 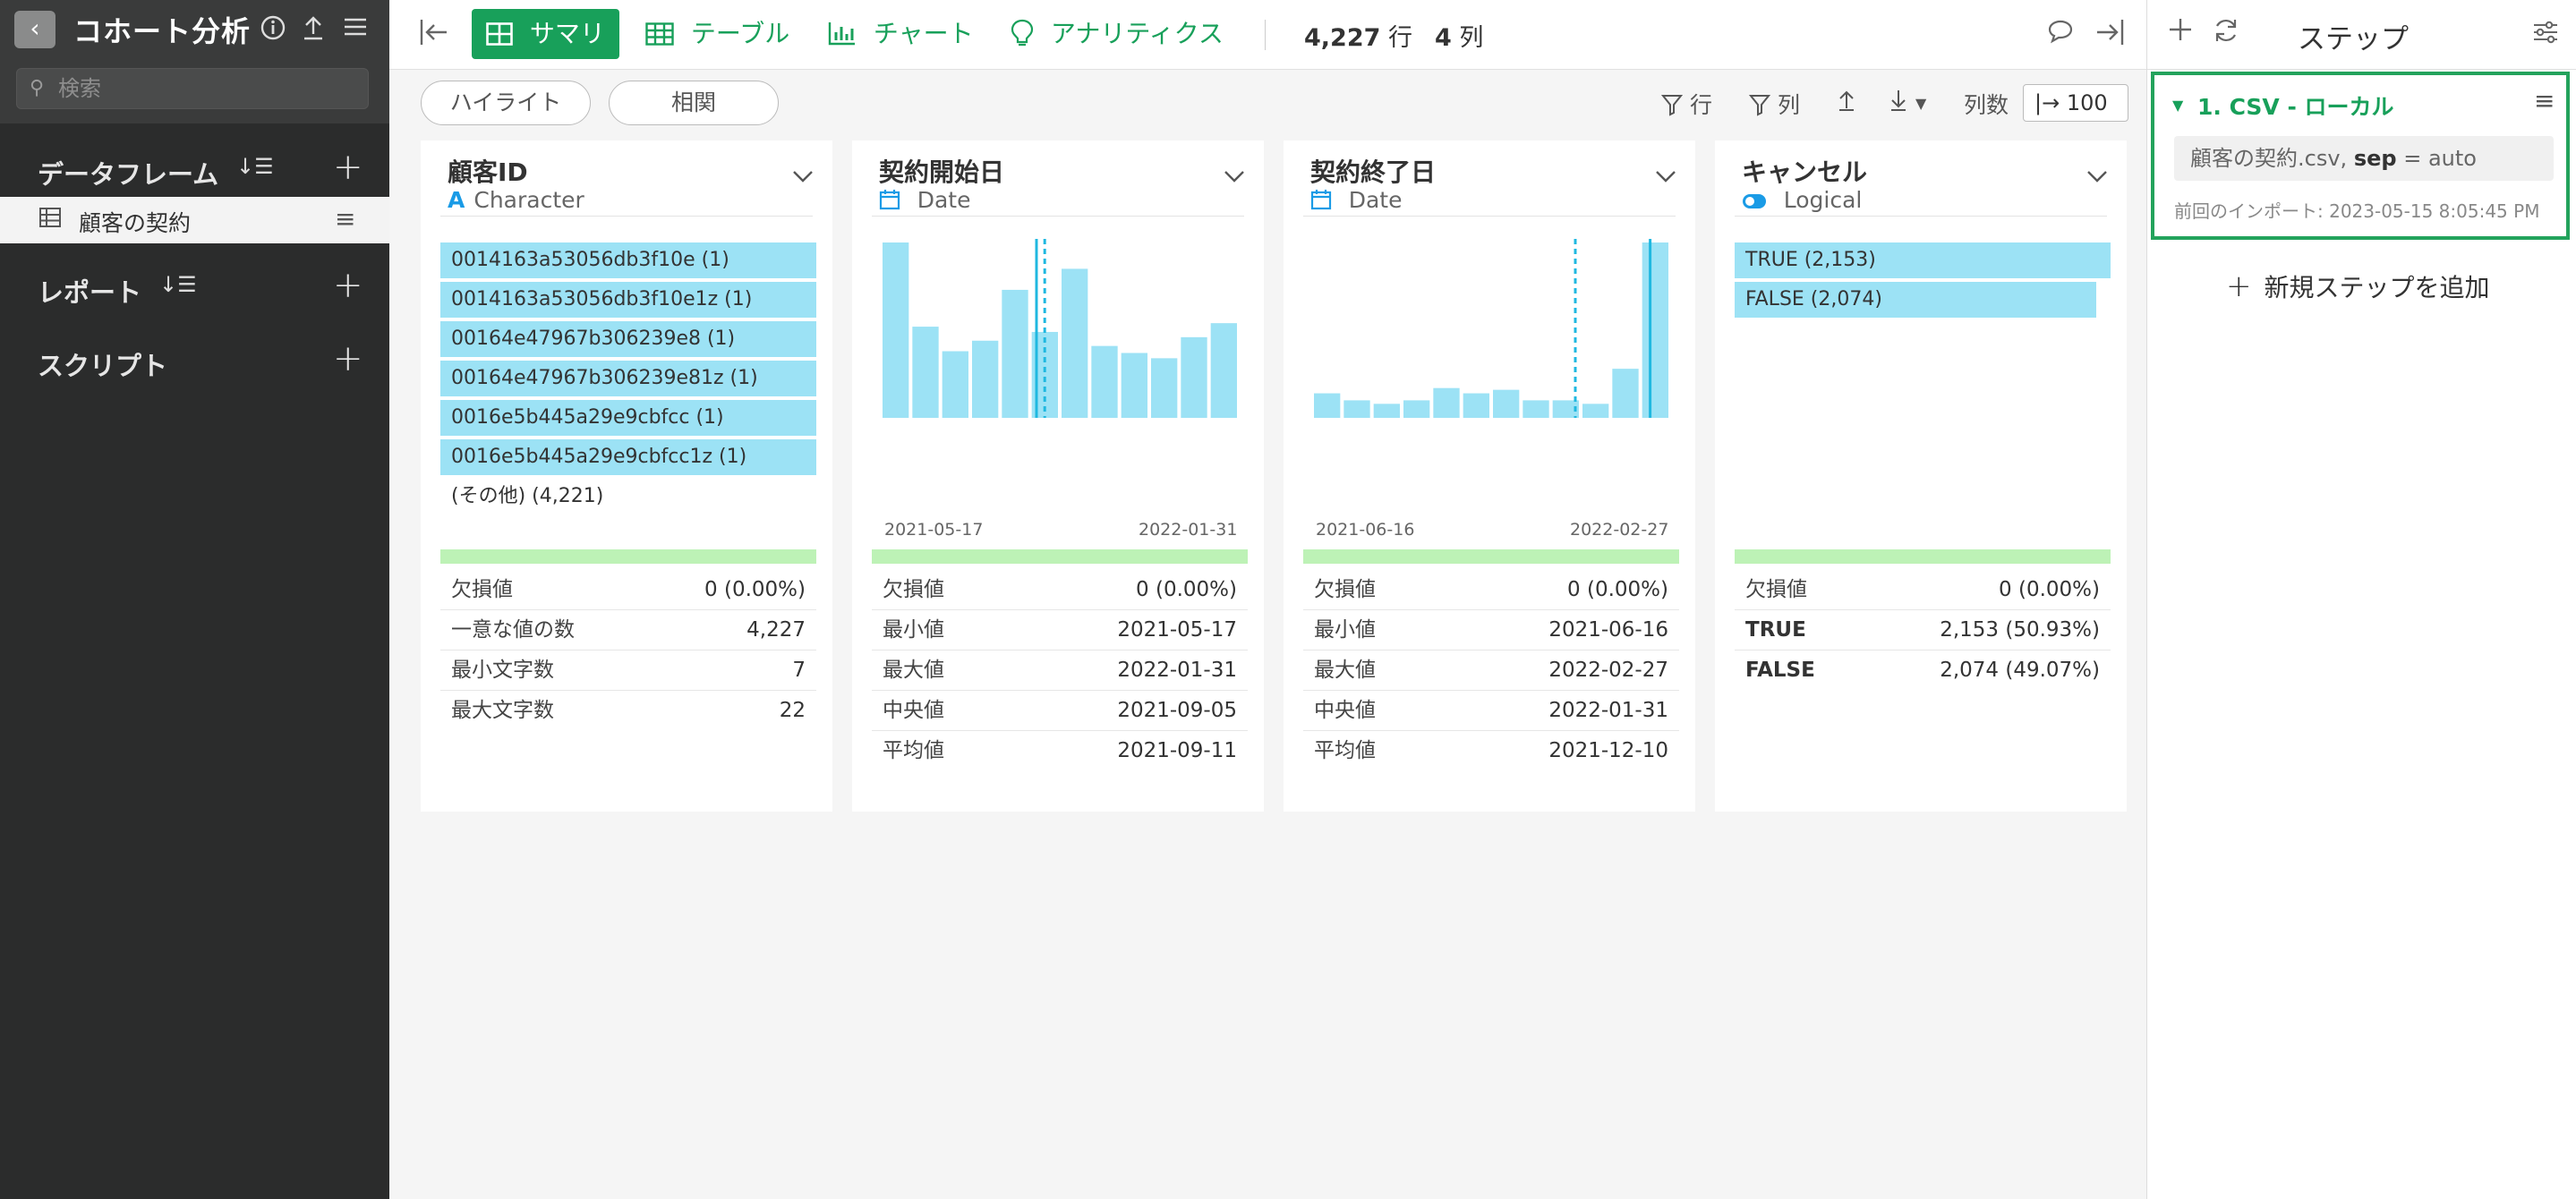 What do you see at coordinates (628, 300) in the screenshot?
I see `value-bar: 0014163a53056db3f10e1z (1)` at bounding box center [628, 300].